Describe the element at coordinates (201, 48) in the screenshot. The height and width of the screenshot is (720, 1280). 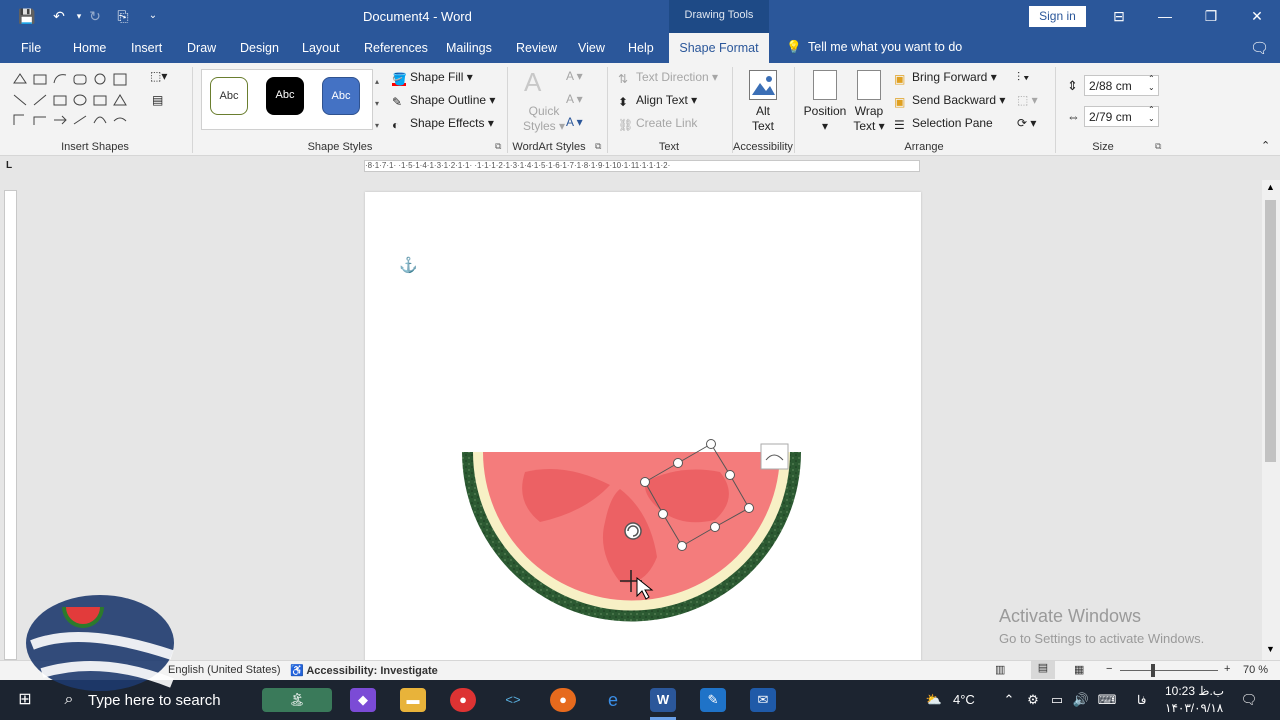
I see `tab-draw: Draw` at that location.